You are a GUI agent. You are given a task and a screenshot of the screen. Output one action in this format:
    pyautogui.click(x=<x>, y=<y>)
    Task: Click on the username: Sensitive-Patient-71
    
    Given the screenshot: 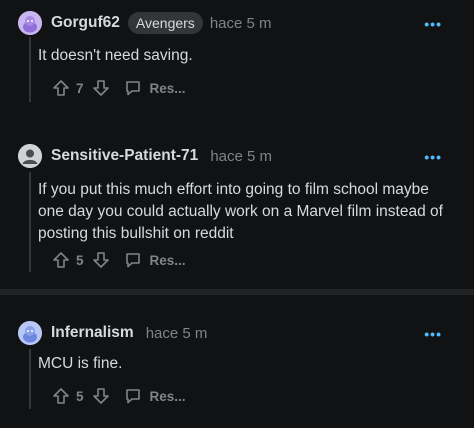 What is the action you would take?
    pyautogui.click(x=124, y=156)
    